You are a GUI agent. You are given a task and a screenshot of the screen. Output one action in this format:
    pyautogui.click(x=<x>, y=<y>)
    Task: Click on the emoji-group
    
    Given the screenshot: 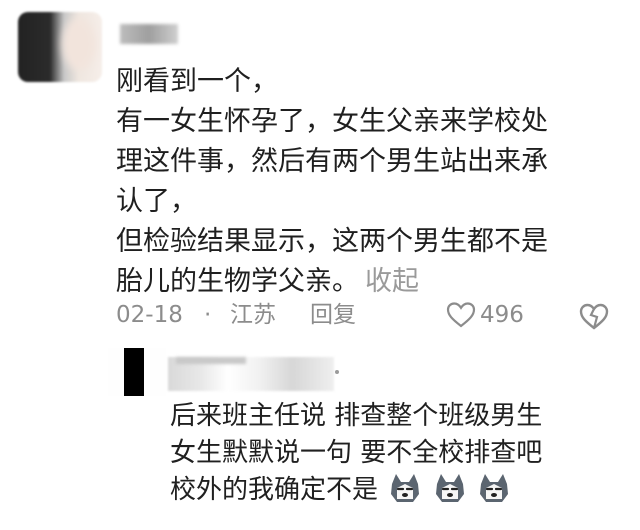 What is the action you would take?
    pyautogui.click(x=450, y=494)
    